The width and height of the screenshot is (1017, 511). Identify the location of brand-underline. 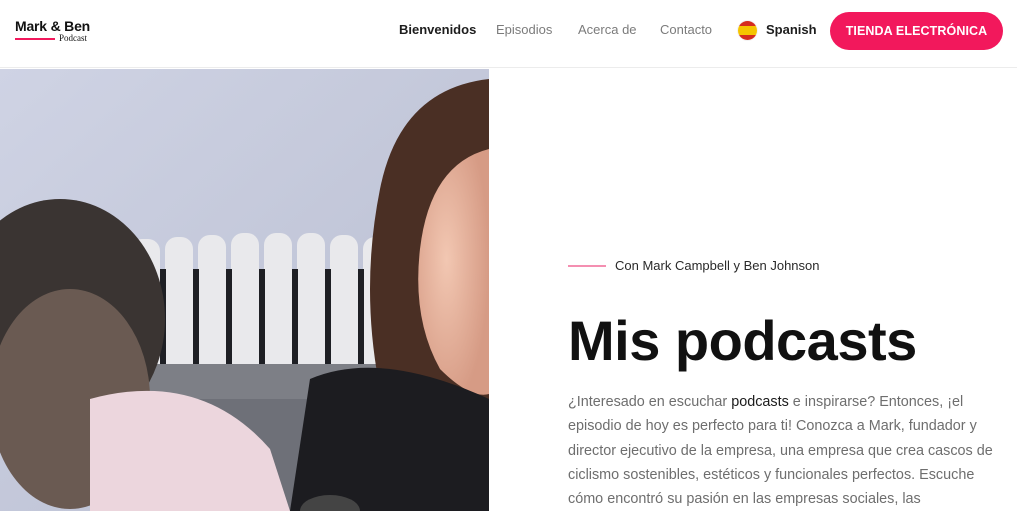
(35, 39).